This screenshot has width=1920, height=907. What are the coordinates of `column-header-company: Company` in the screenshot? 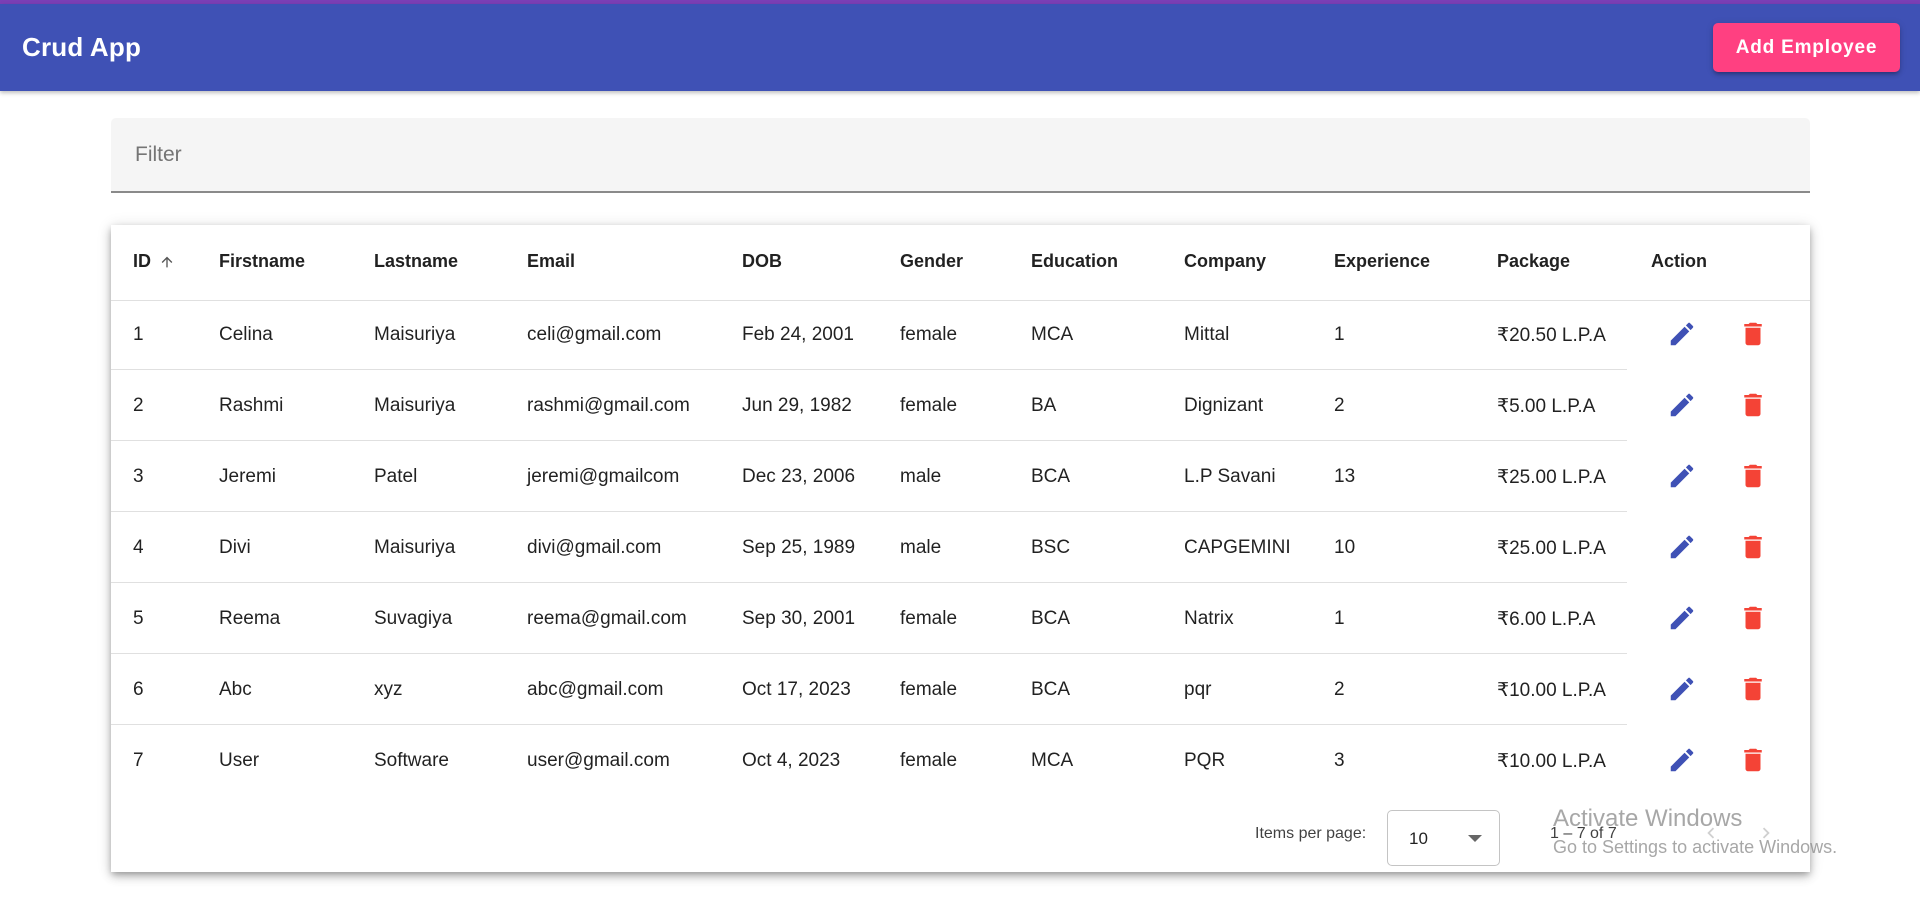 It's located at (1225, 261).